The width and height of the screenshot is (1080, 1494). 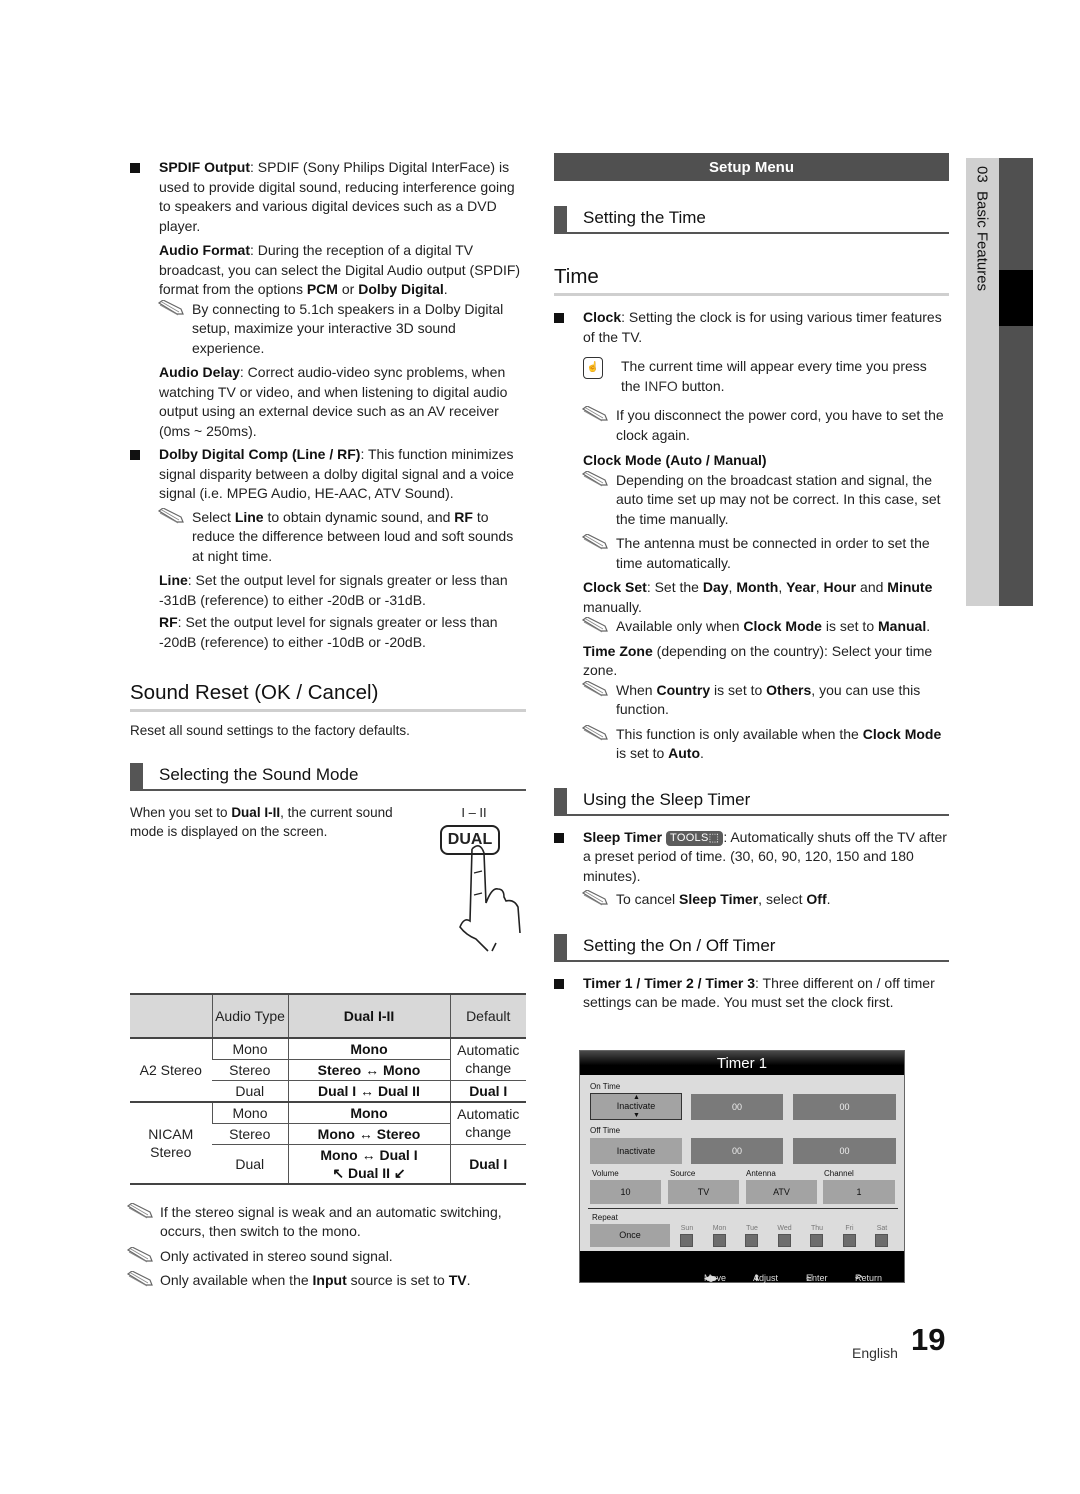 I want to click on side-tab-marker, so click(x=1016, y=298).